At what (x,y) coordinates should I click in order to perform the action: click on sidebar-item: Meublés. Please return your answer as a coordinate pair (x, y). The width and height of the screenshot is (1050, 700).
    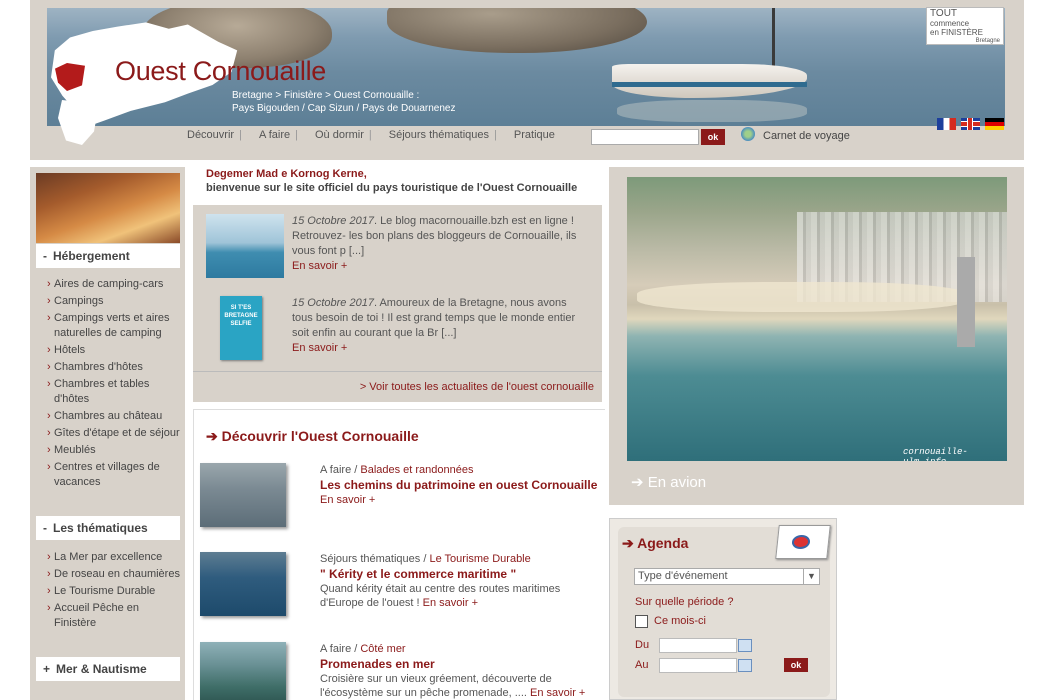
    Looking at the image, I should click on (108, 450).